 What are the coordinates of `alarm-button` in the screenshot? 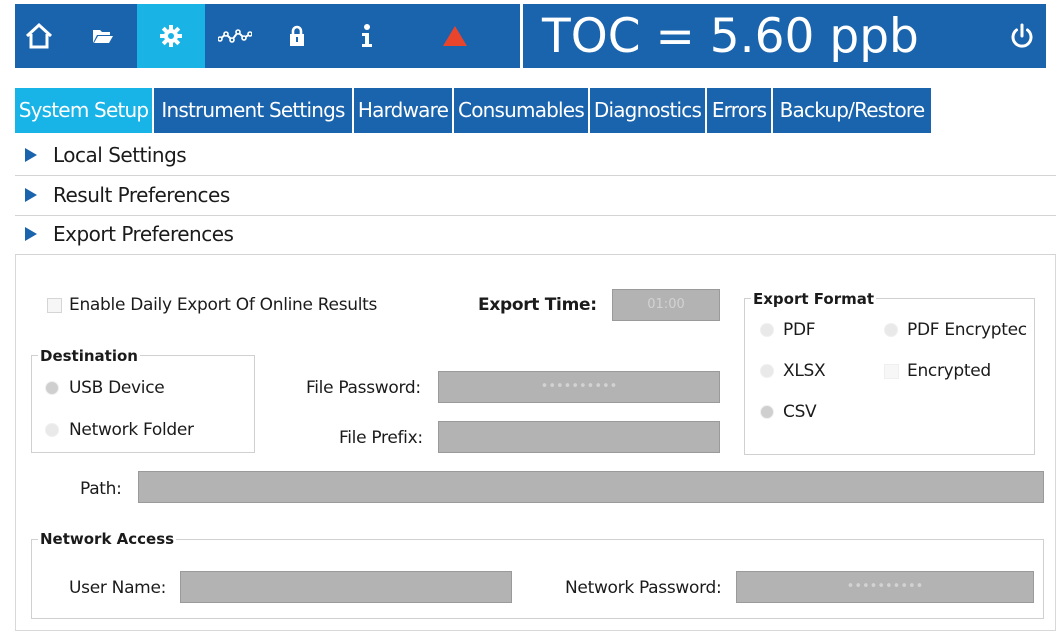 It's located at (455, 36).